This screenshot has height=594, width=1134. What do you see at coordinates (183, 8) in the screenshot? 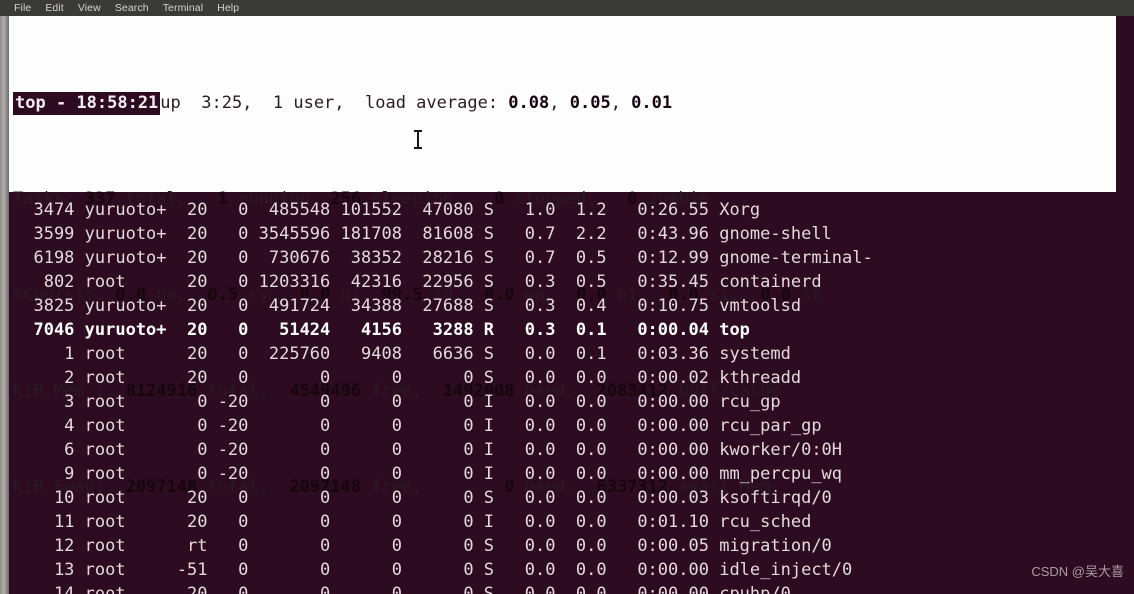
I see `menu-item-terminal: Terminal` at bounding box center [183, 8].